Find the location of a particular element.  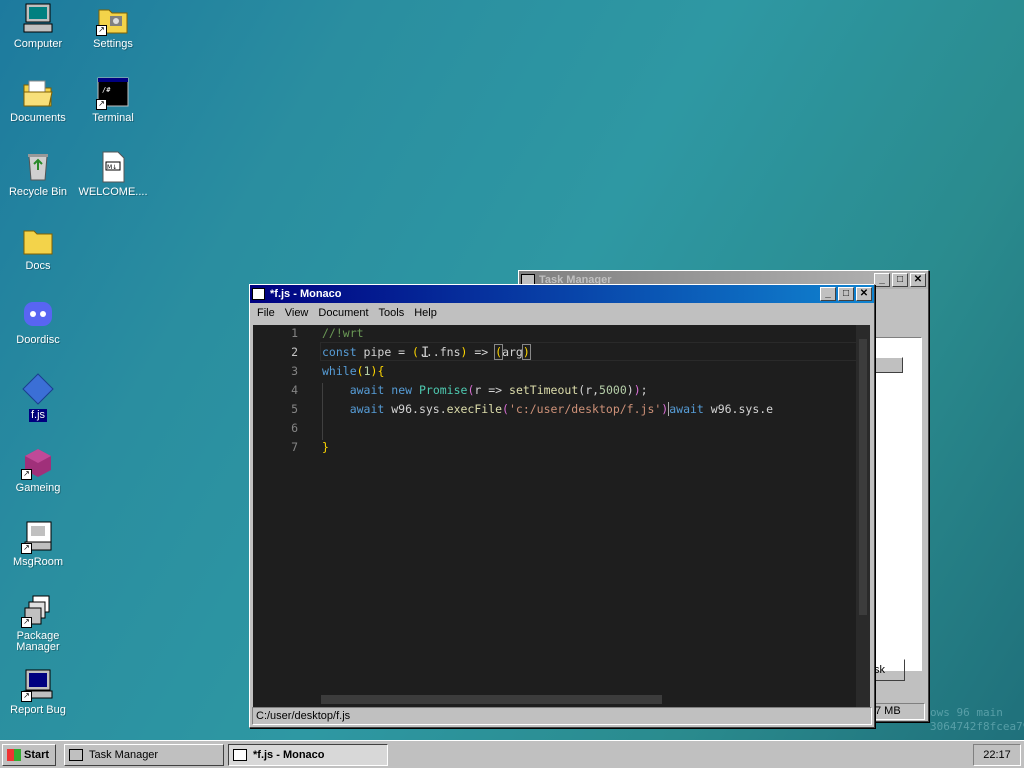

js-file-icon is located at coordinates (38, 389).